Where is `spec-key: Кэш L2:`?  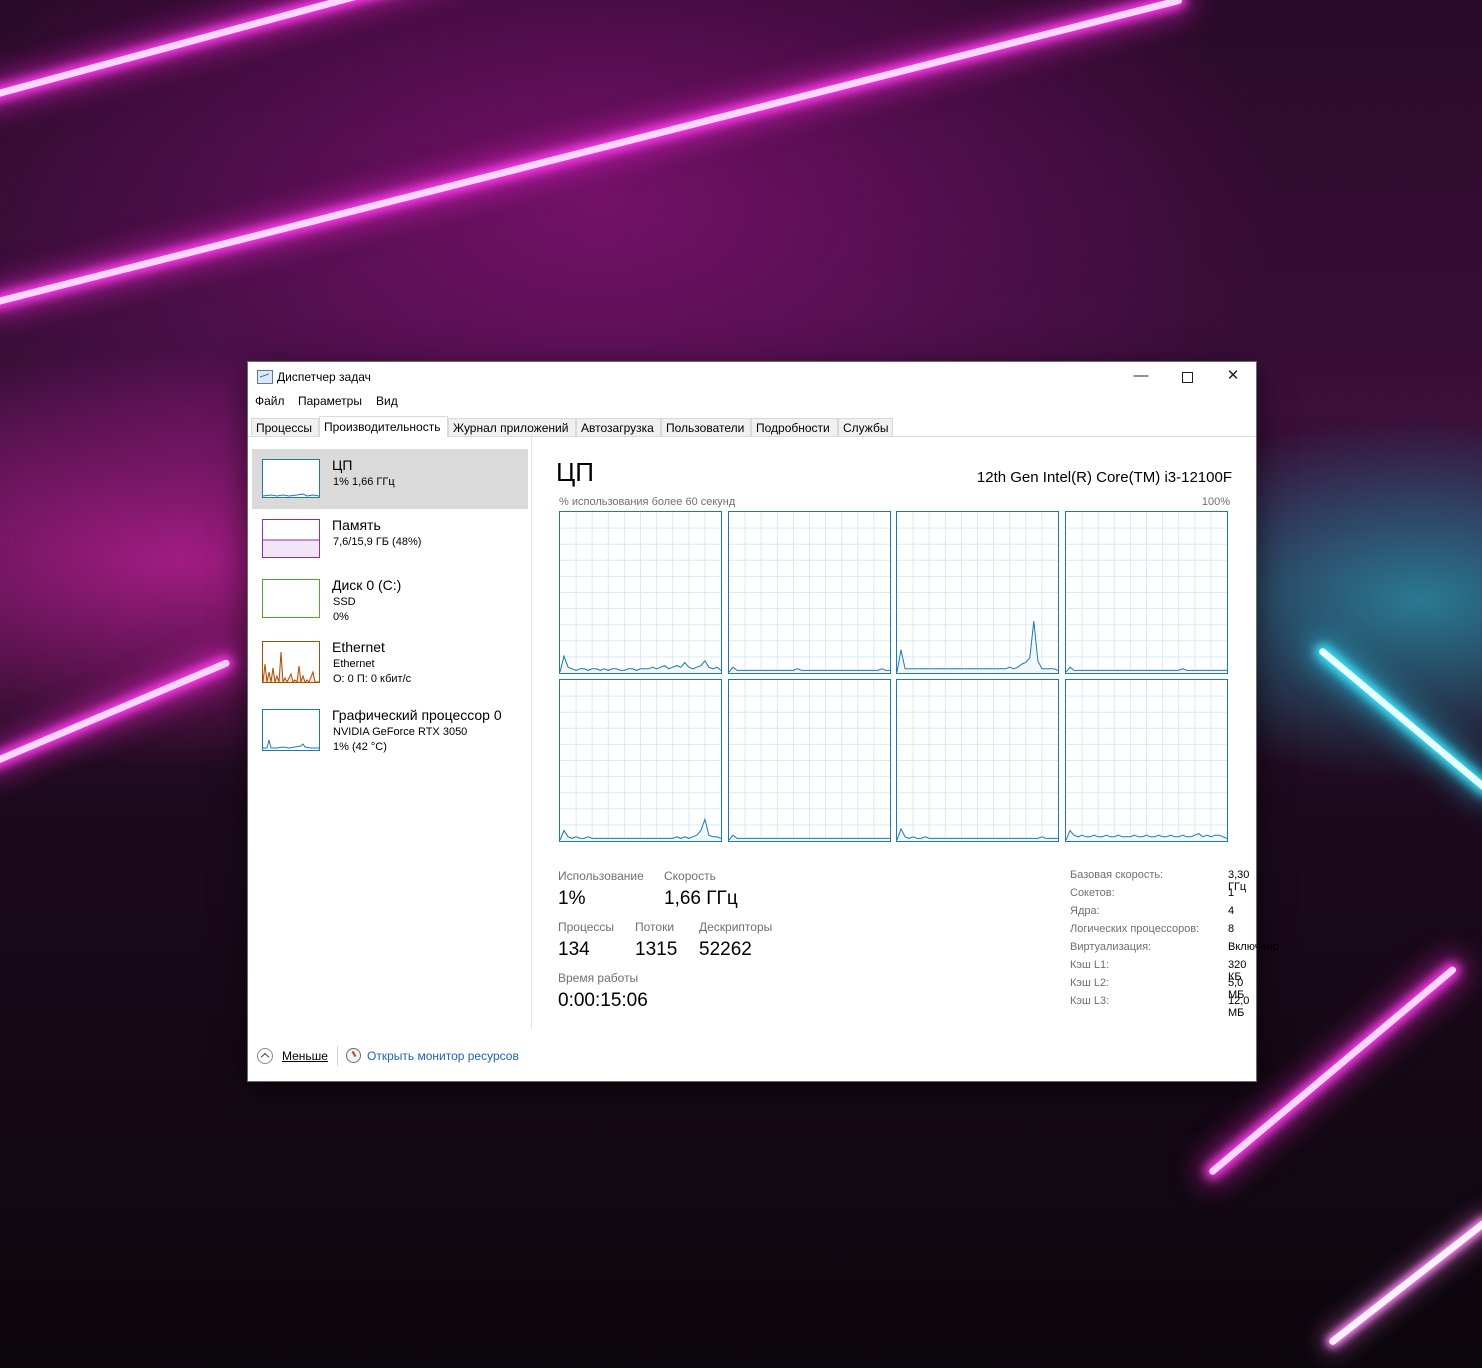 spec-key: Кэш L2: is located at coordinates (1090, 983).